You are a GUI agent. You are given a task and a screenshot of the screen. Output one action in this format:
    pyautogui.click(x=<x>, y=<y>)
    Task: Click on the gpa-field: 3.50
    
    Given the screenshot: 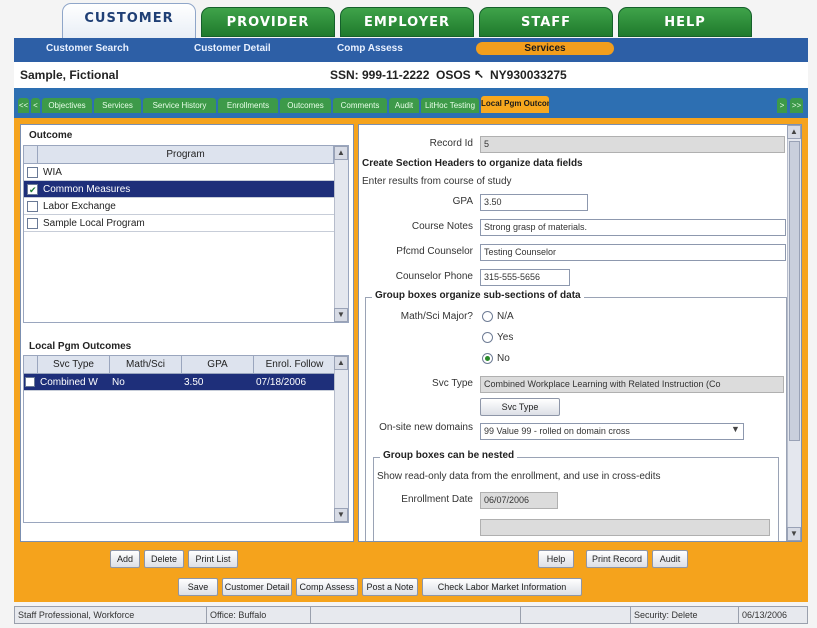 What is the action you would take?
    pyautogui.click(x=534, y=202)
    